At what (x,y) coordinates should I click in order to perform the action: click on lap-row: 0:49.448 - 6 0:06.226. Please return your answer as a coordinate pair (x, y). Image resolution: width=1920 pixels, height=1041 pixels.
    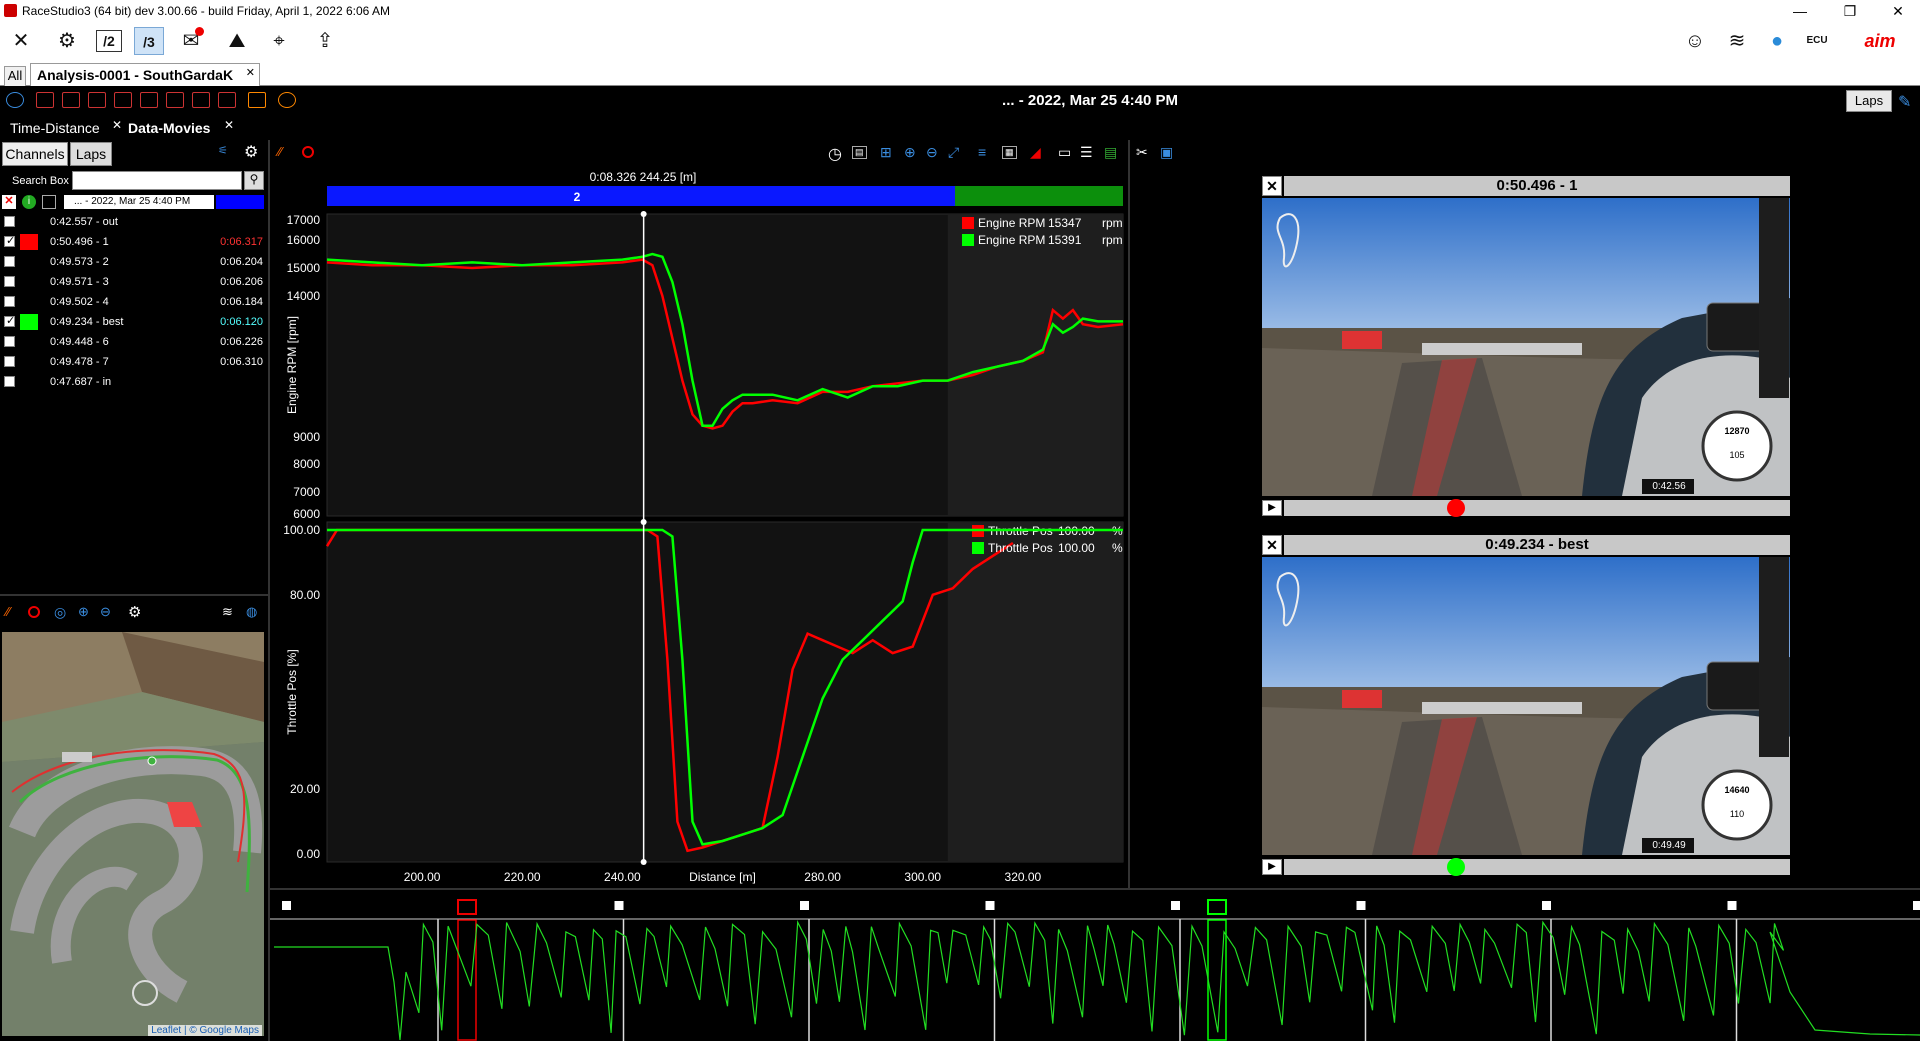
    Looking at the image, I should click on (133, 342).